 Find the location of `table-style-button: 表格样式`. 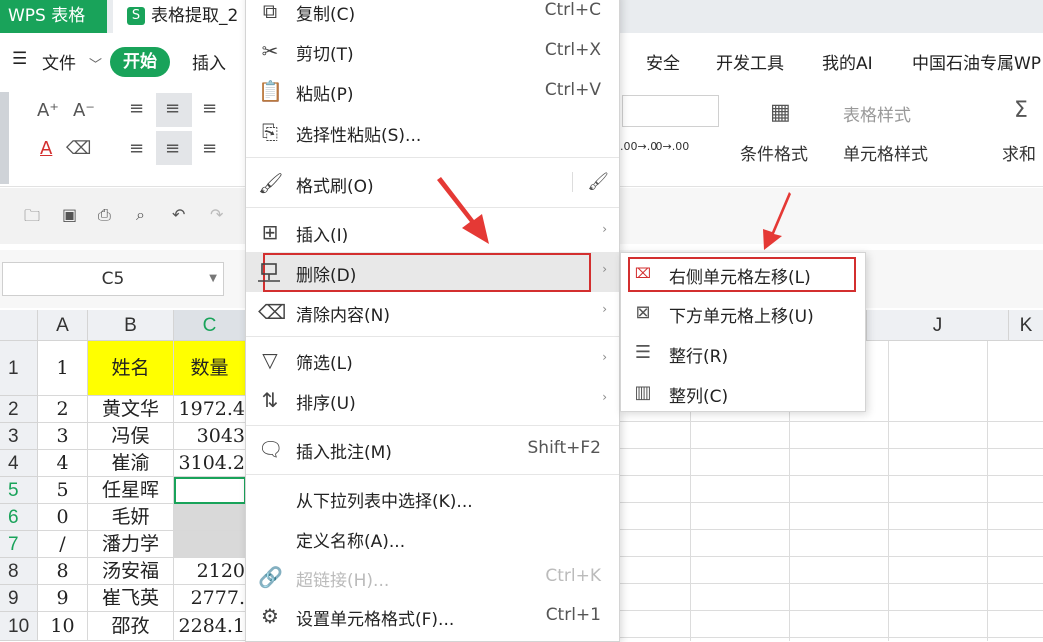

table-style-button: 表格样式 is located at coordinates (877, 113).